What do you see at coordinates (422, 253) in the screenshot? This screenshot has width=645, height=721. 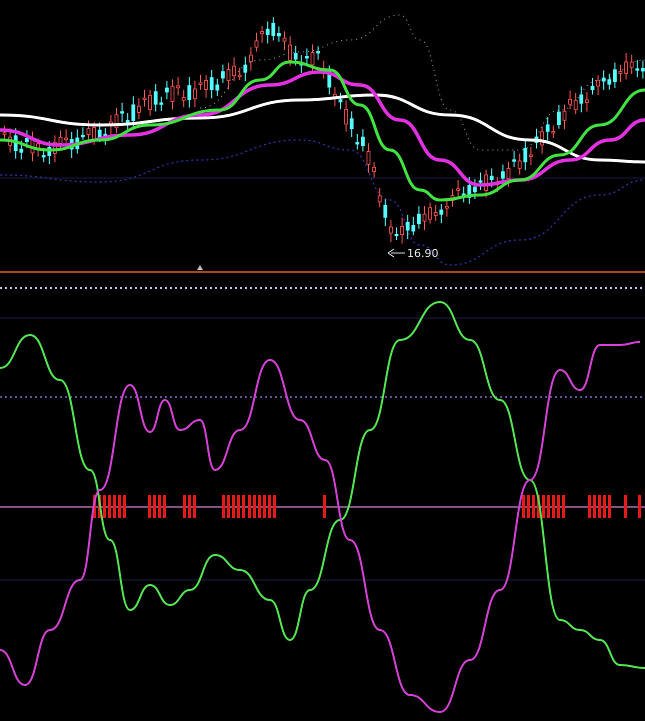 I see `price-label: 16.90` at bounding box center [422, 253].